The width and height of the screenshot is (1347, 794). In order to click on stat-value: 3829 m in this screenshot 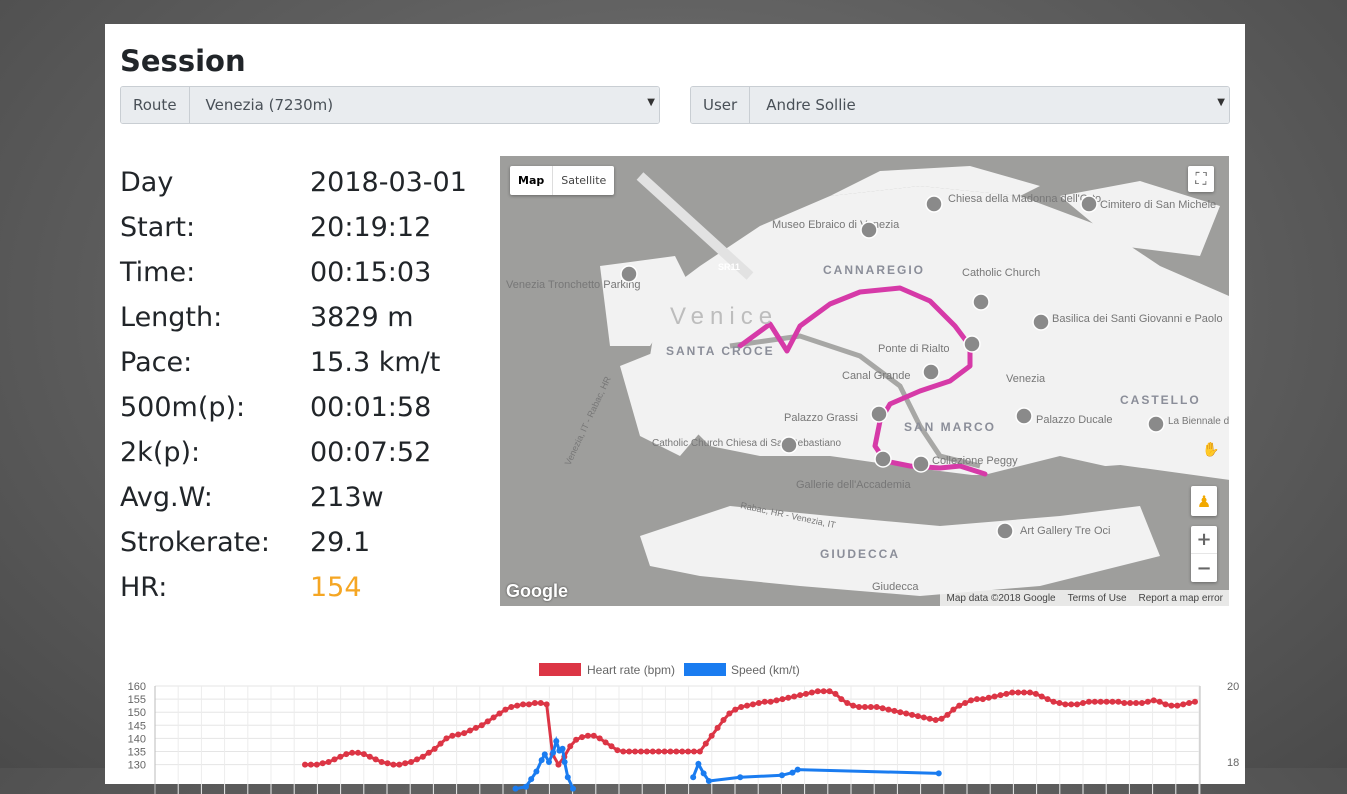, I will do `click(362, 317)`.